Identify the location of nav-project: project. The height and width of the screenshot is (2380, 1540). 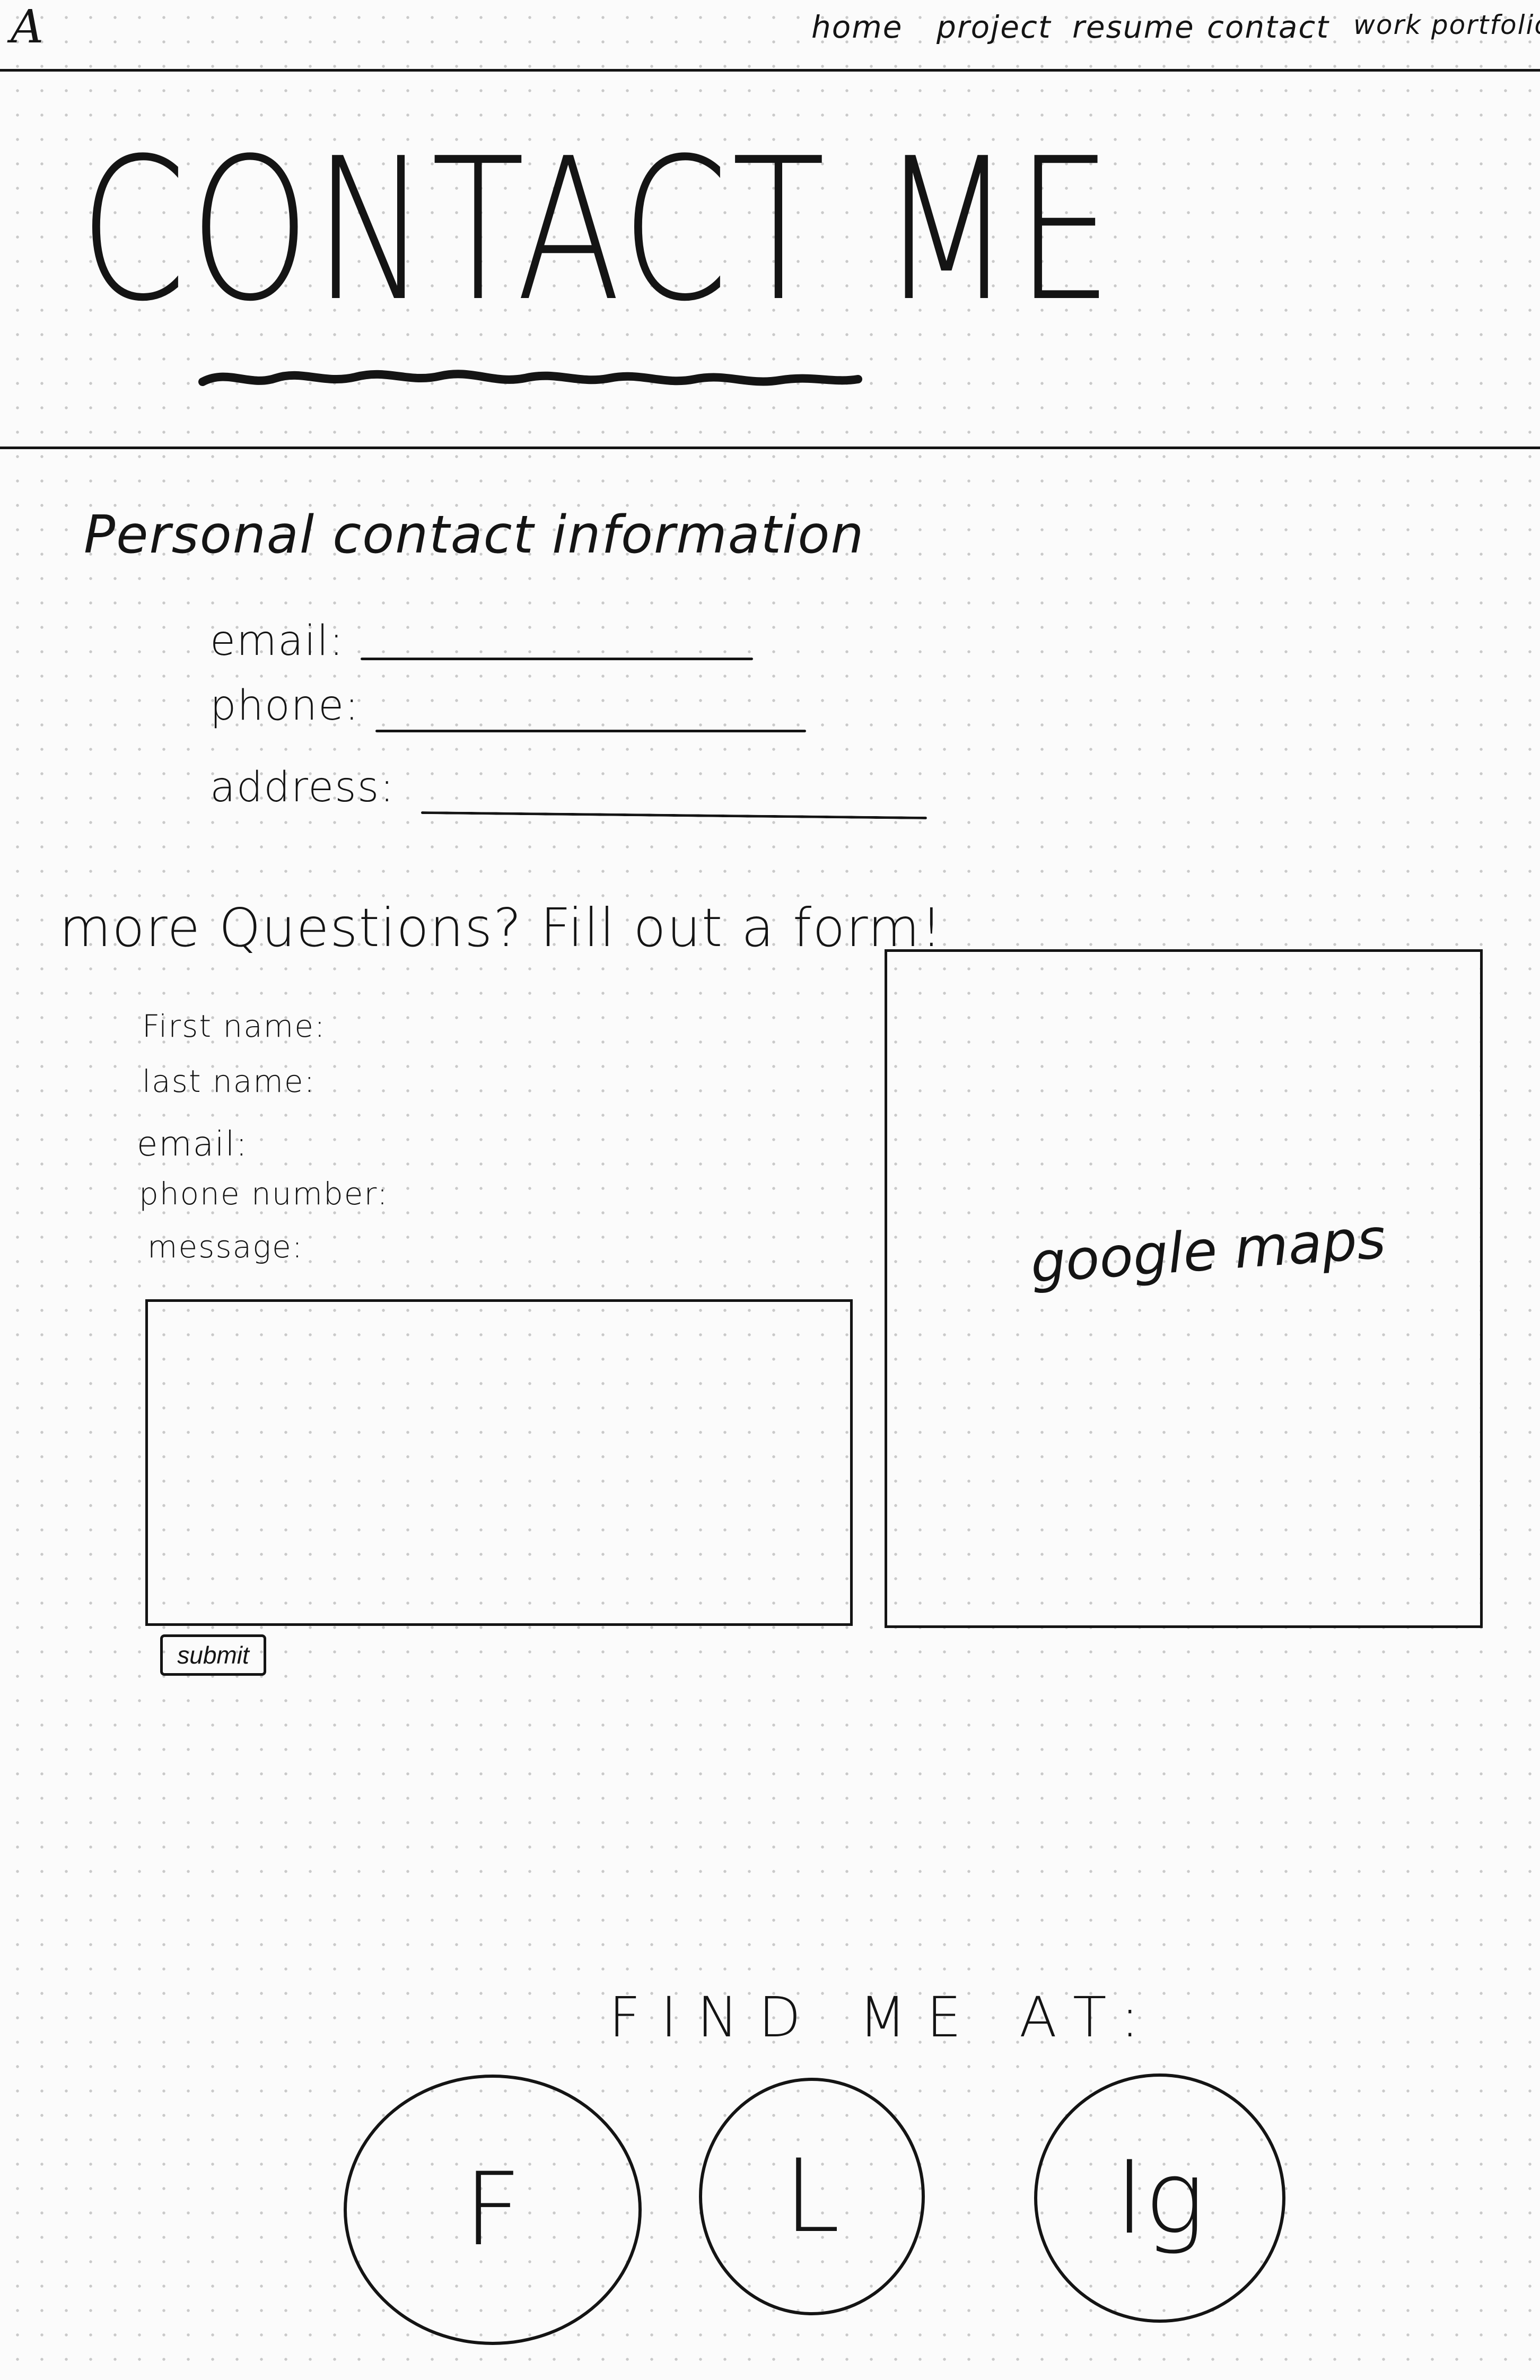
(994, 27).